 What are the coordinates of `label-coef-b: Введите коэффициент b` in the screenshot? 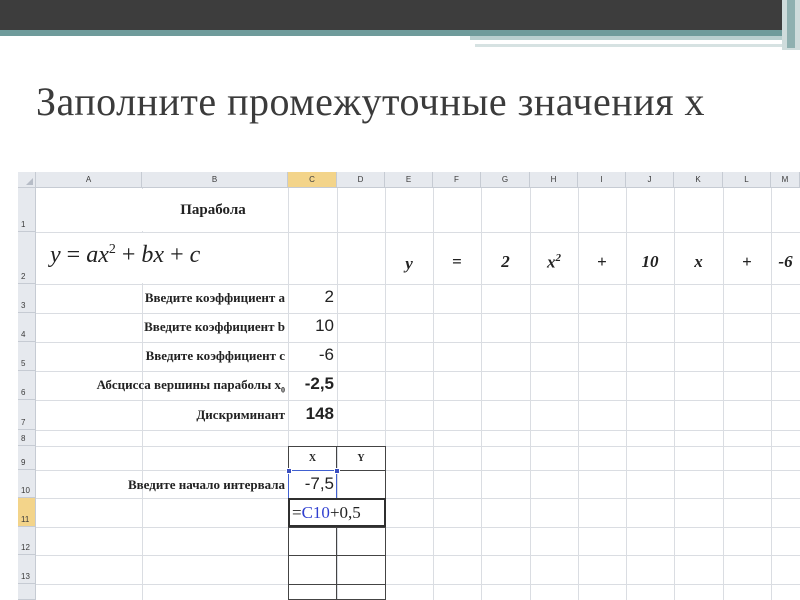 It's located at (214, 326).